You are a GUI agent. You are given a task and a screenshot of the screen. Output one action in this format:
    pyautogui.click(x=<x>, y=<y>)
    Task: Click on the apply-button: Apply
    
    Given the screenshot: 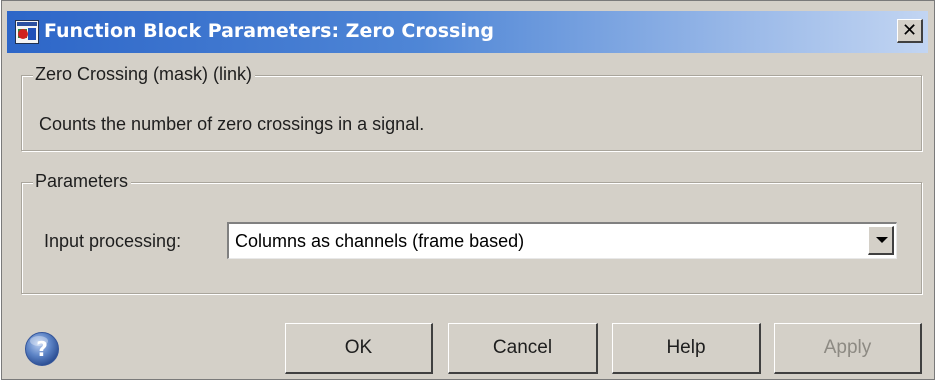 What is the action you would take?
    pyautogui.click(x=848, y=348)
    